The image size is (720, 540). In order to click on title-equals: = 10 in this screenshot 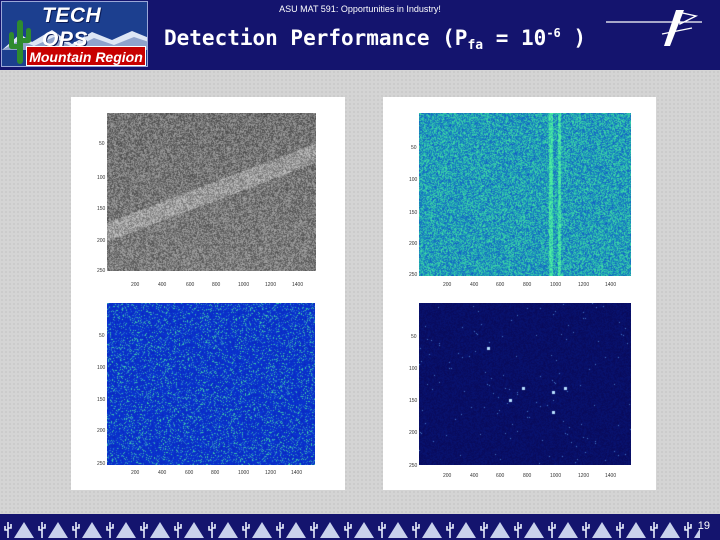, I will do `click(515, 38)`.